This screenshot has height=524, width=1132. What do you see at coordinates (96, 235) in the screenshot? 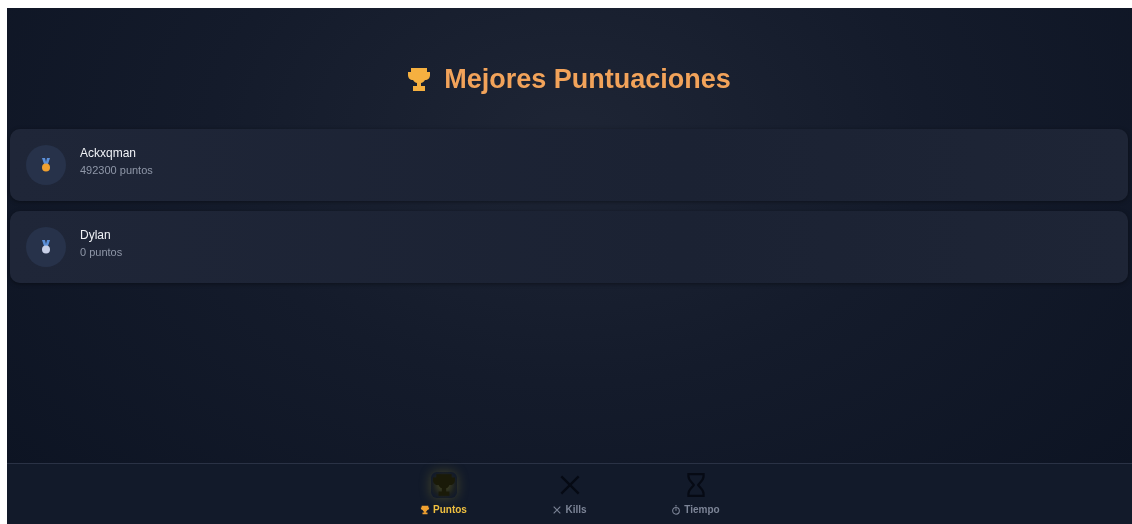
I see `player-name: Dylan` at bounding box center [96, 235].